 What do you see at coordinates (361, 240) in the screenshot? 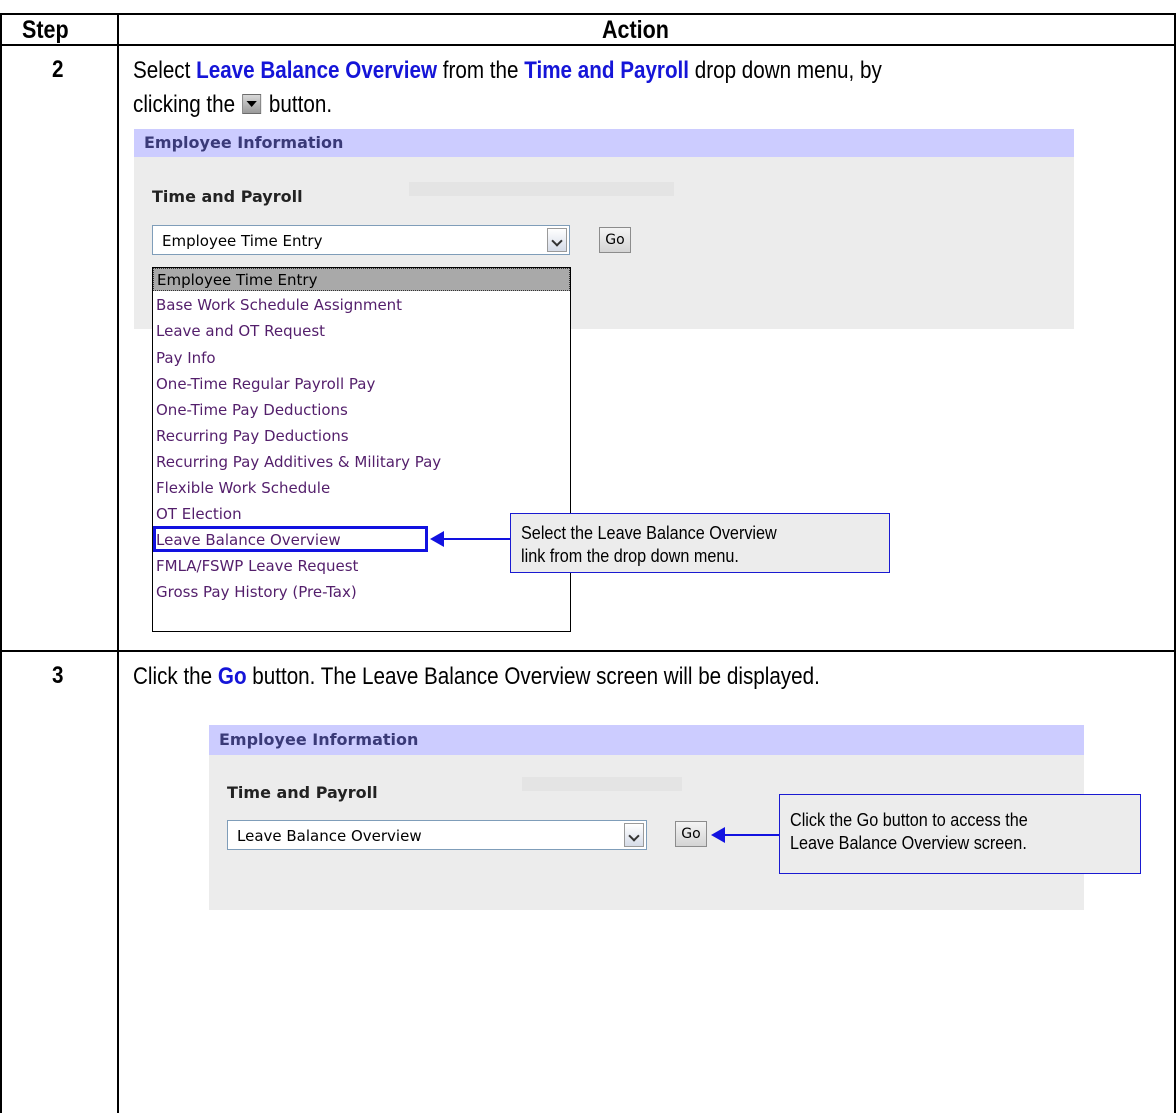
I see `time-and-payroll-select: Employee Time Entry` at bounding box center [361, 240].